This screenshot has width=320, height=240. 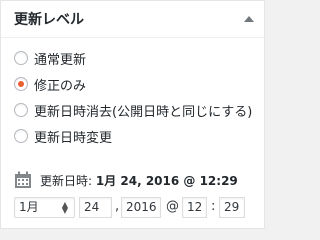 What do you see at coordinates (49, 20) in the screenshot?
I see `panel-title: 更新レベル` at bounding box center [49, 20].